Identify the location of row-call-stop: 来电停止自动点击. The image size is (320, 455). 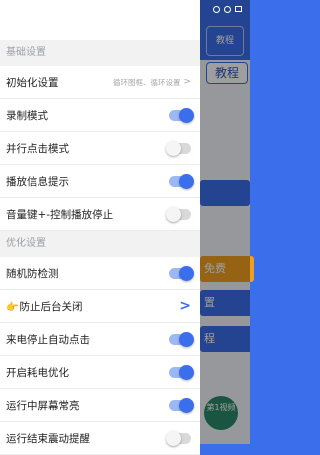
(100, 339).